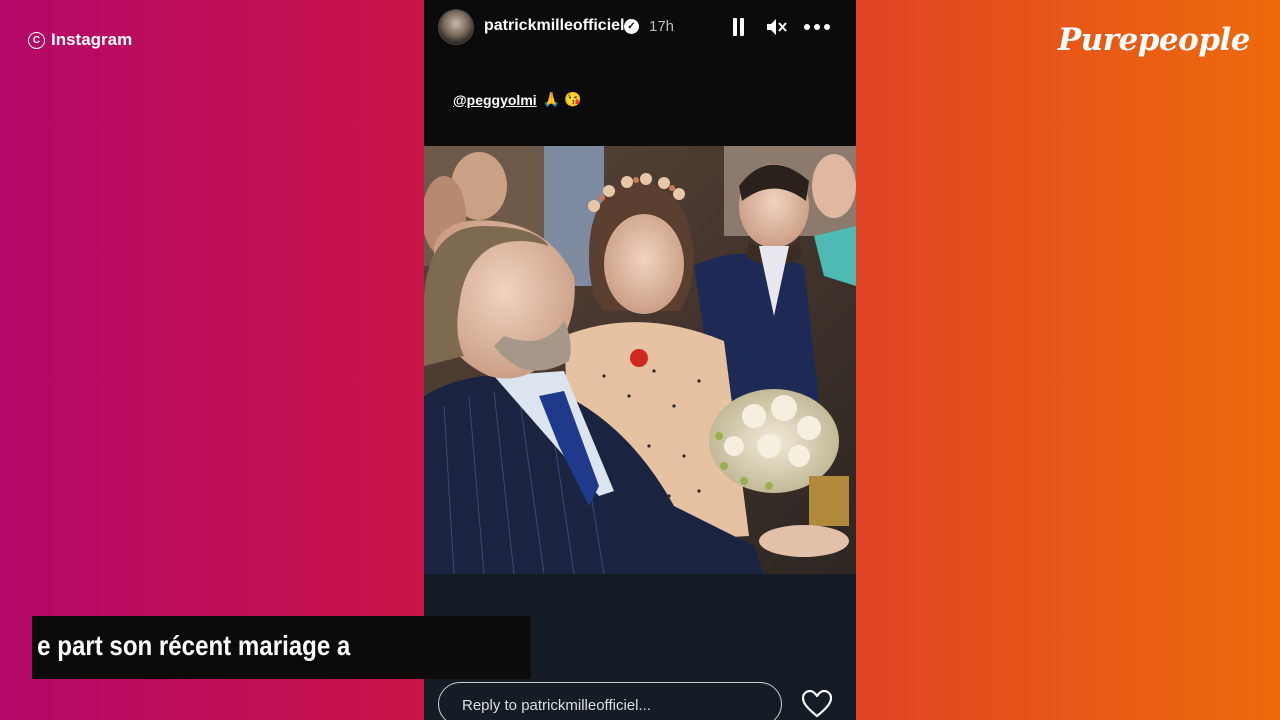  What do you see at coordinates (281, 647) in the screenshot?
I see `video-caption: e part son récent mariage a` at bounding box center [281, 647].